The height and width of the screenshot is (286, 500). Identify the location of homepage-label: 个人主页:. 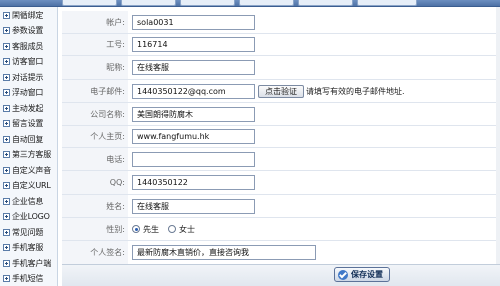
(95, 136).